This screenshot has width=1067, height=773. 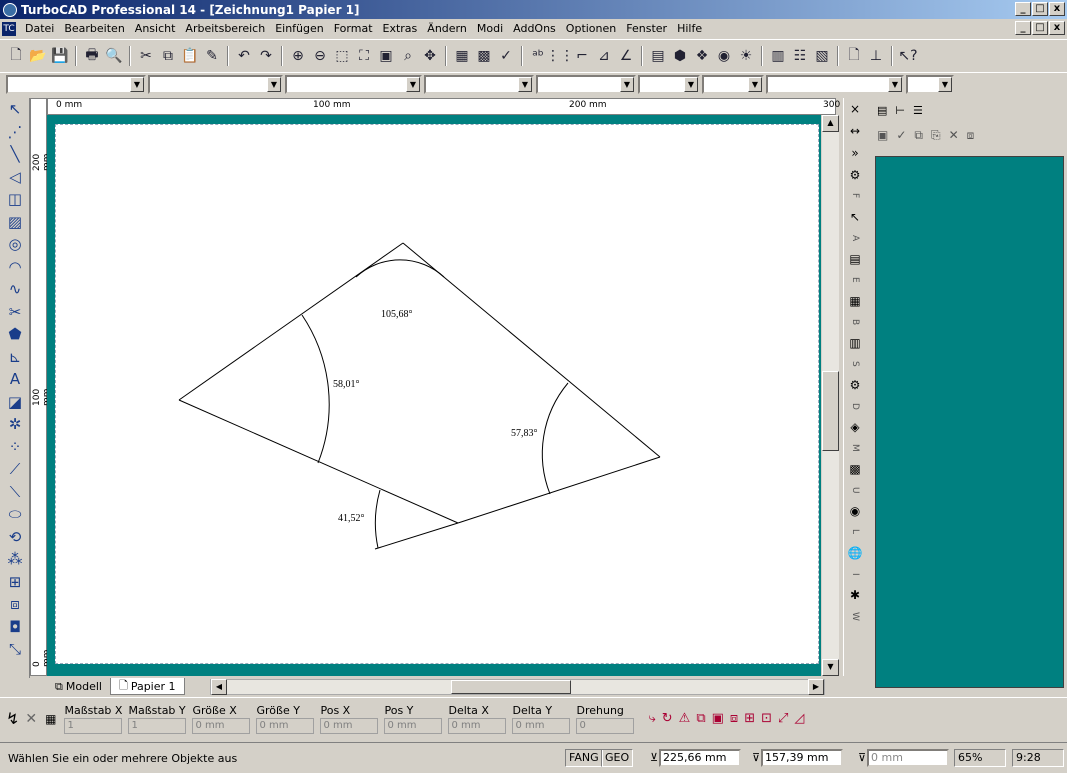 What do you see at coordinates (15, 289) in the screenshot?
I see `curve-icon: ∿` at bounding box center [15, 289].